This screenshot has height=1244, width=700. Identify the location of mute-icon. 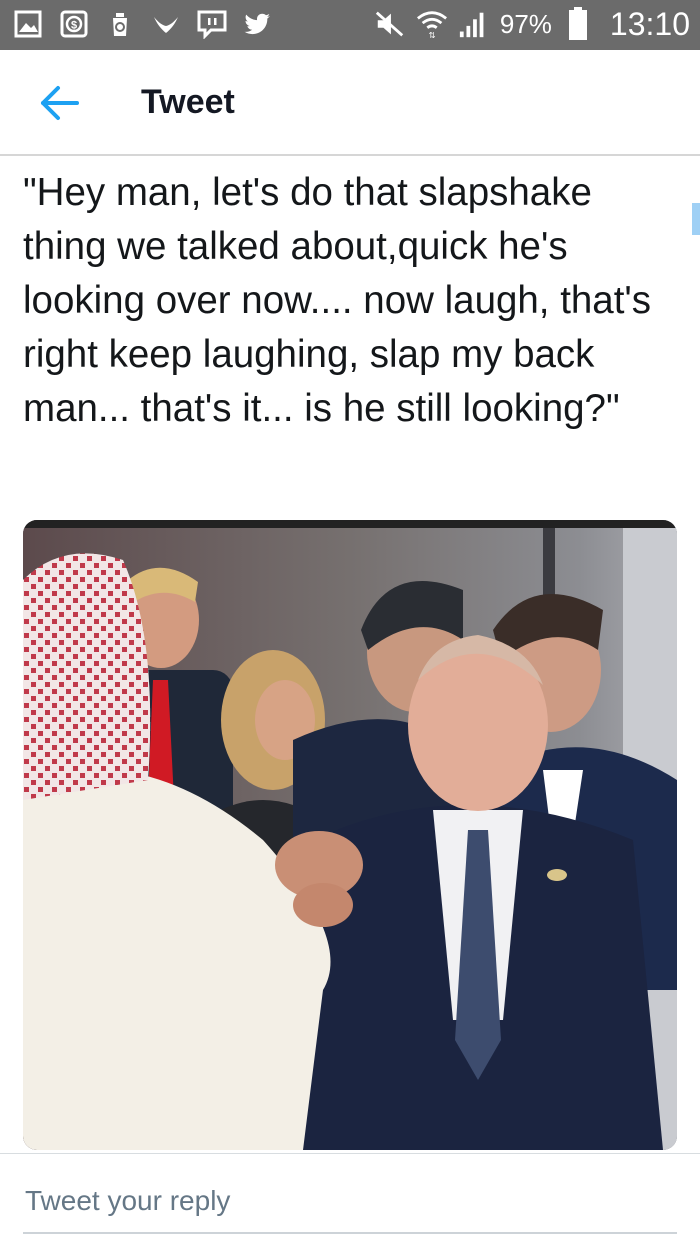
(390, 24).